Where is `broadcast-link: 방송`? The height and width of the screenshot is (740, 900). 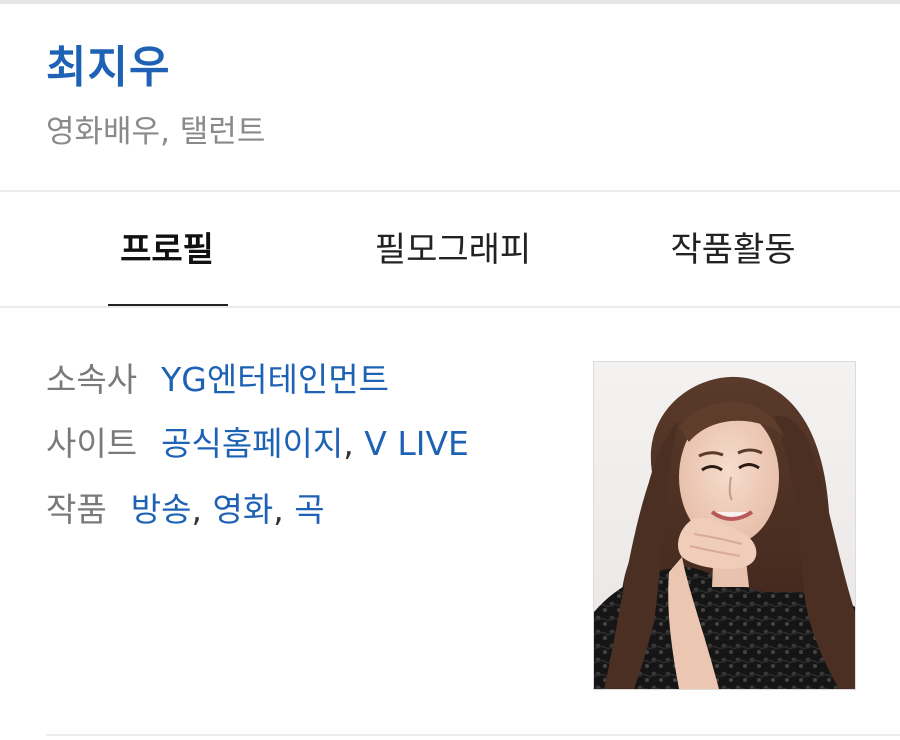
broadcast-link: 방송 is located at coordinates (161, 509).